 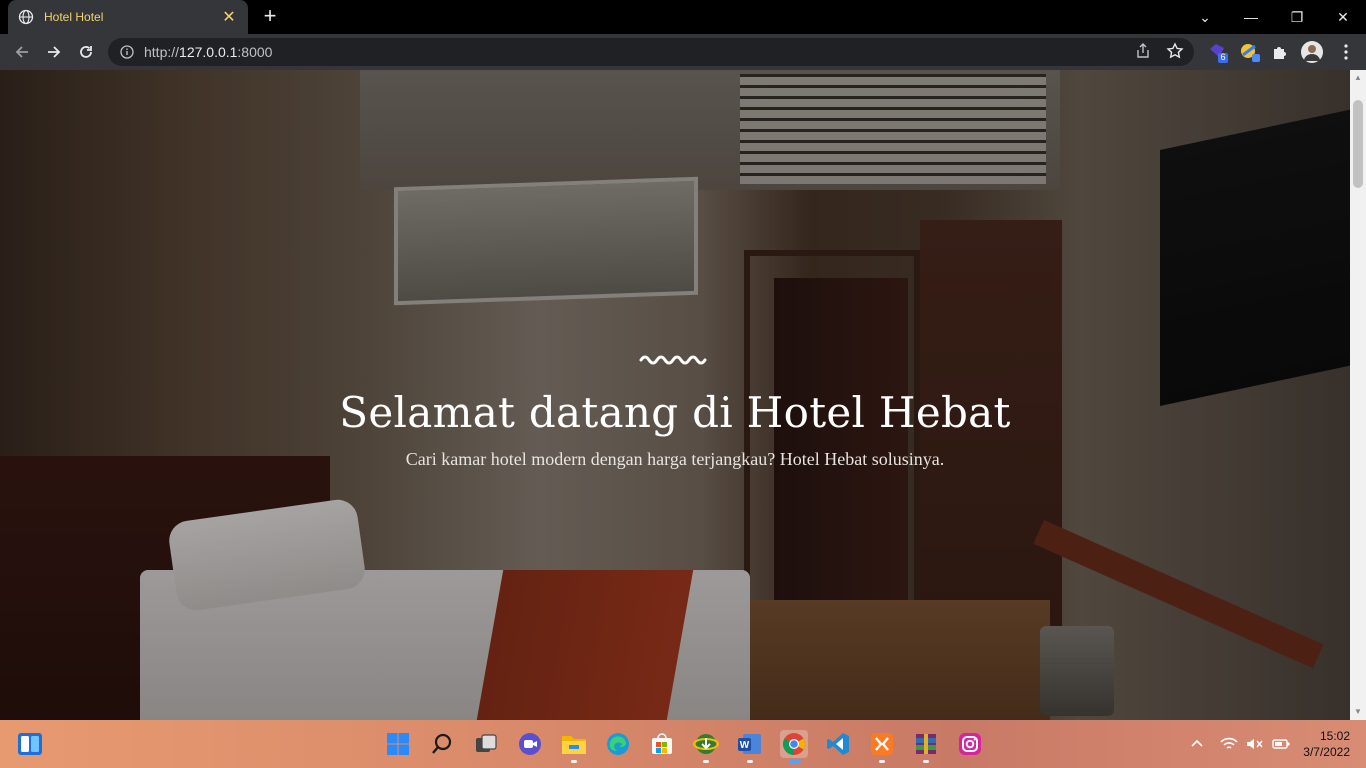 I want to click on tab-title: Hotel Hotel, so click(x=74, y=17).